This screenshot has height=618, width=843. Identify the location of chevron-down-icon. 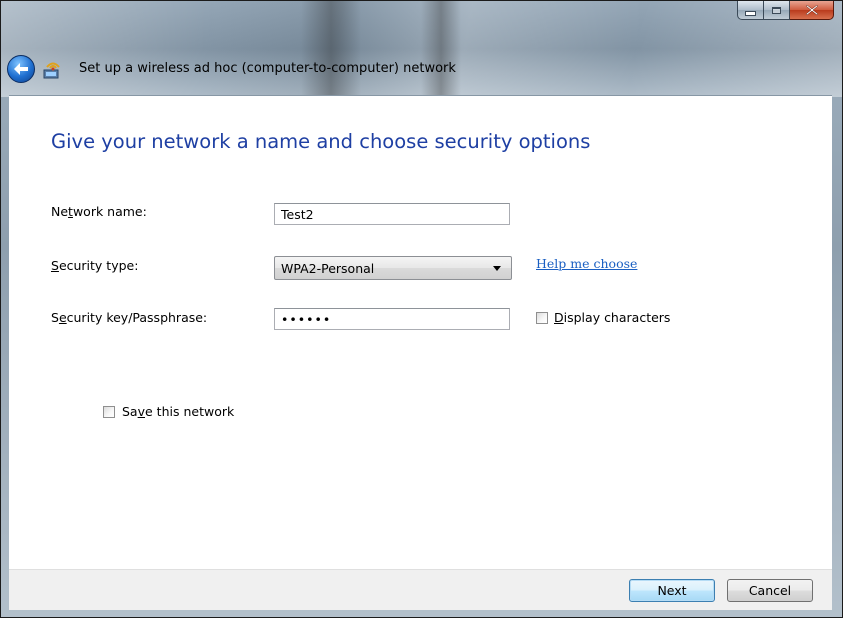
(497, 268).